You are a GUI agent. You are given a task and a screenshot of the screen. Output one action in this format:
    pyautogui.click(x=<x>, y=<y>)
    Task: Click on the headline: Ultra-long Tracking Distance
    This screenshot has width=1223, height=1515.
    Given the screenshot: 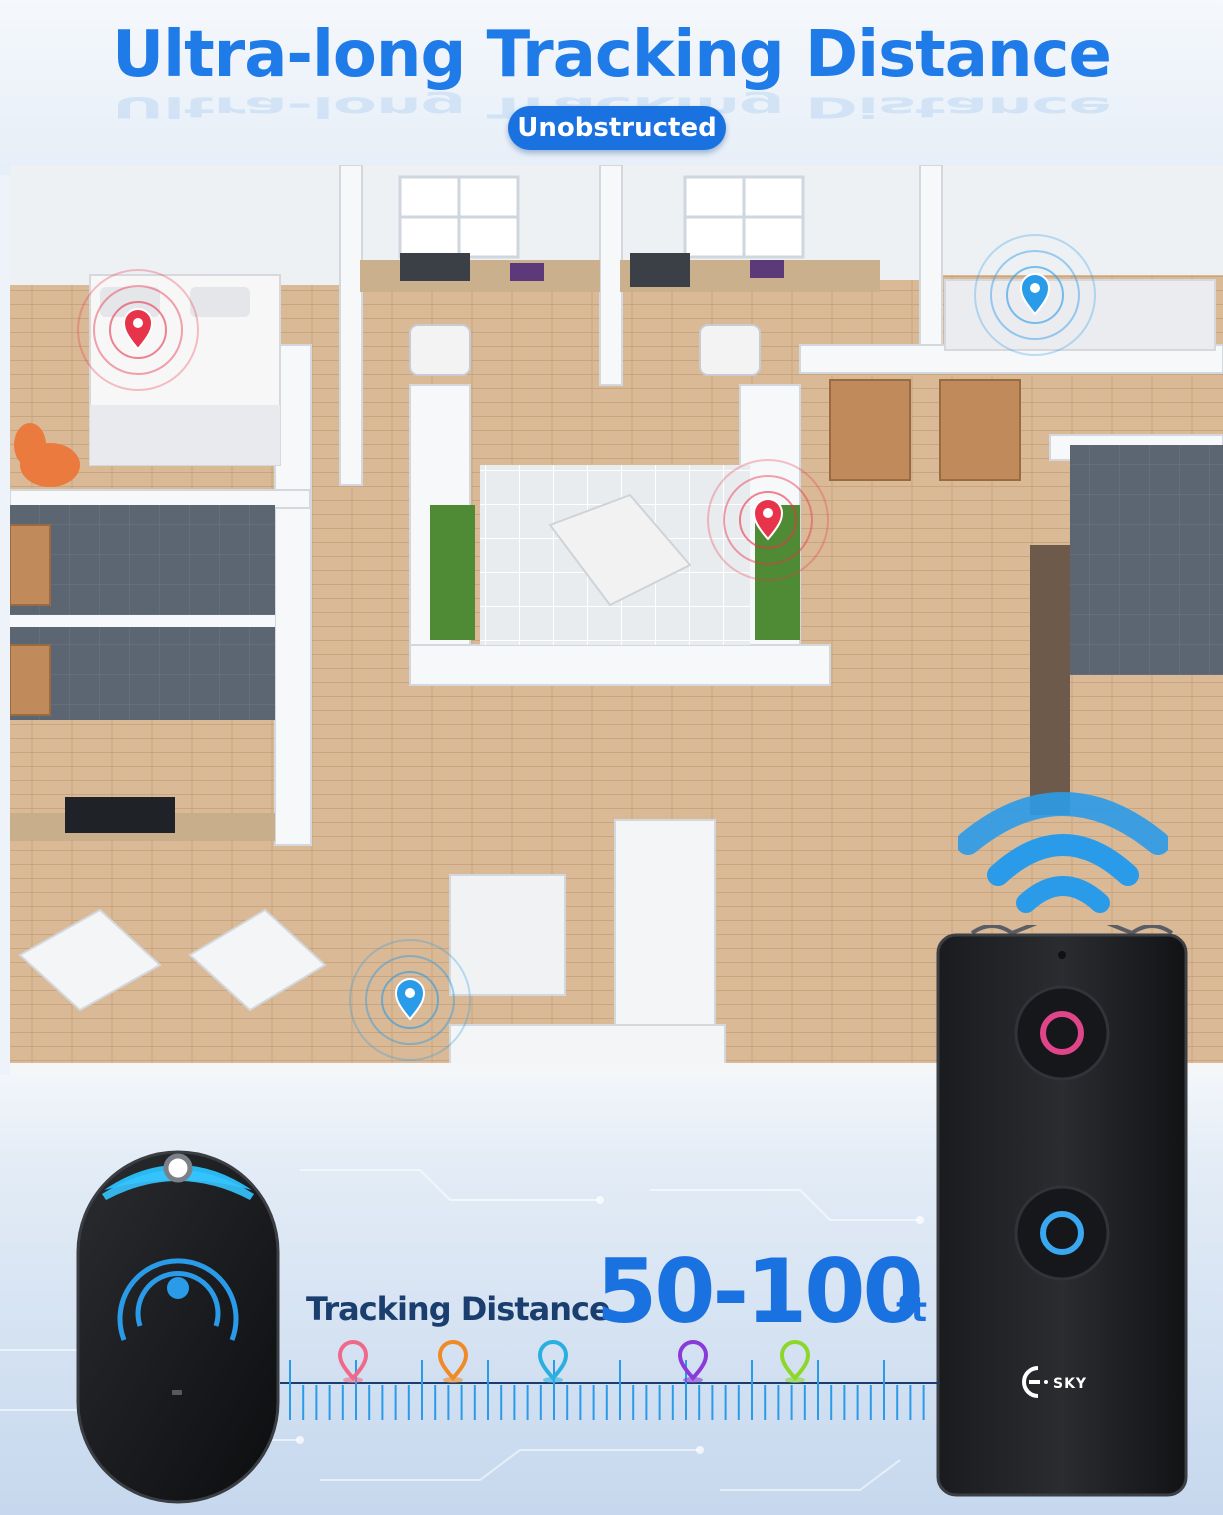 What is the action you would take?
    pyautogui.click(x=612, y=55)
    